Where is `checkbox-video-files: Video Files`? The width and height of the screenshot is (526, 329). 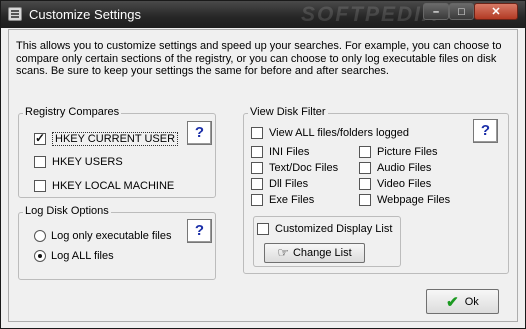
checkbox-video-files: Video Files is located at coordinates (395, 184).